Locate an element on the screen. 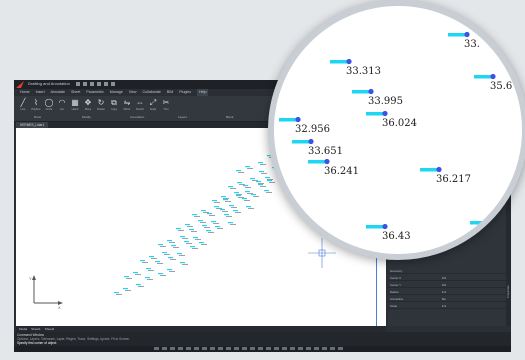 Image resolution: width=525 pixels, height=360 pixels. open-icon is located at coordinates (85, 84).